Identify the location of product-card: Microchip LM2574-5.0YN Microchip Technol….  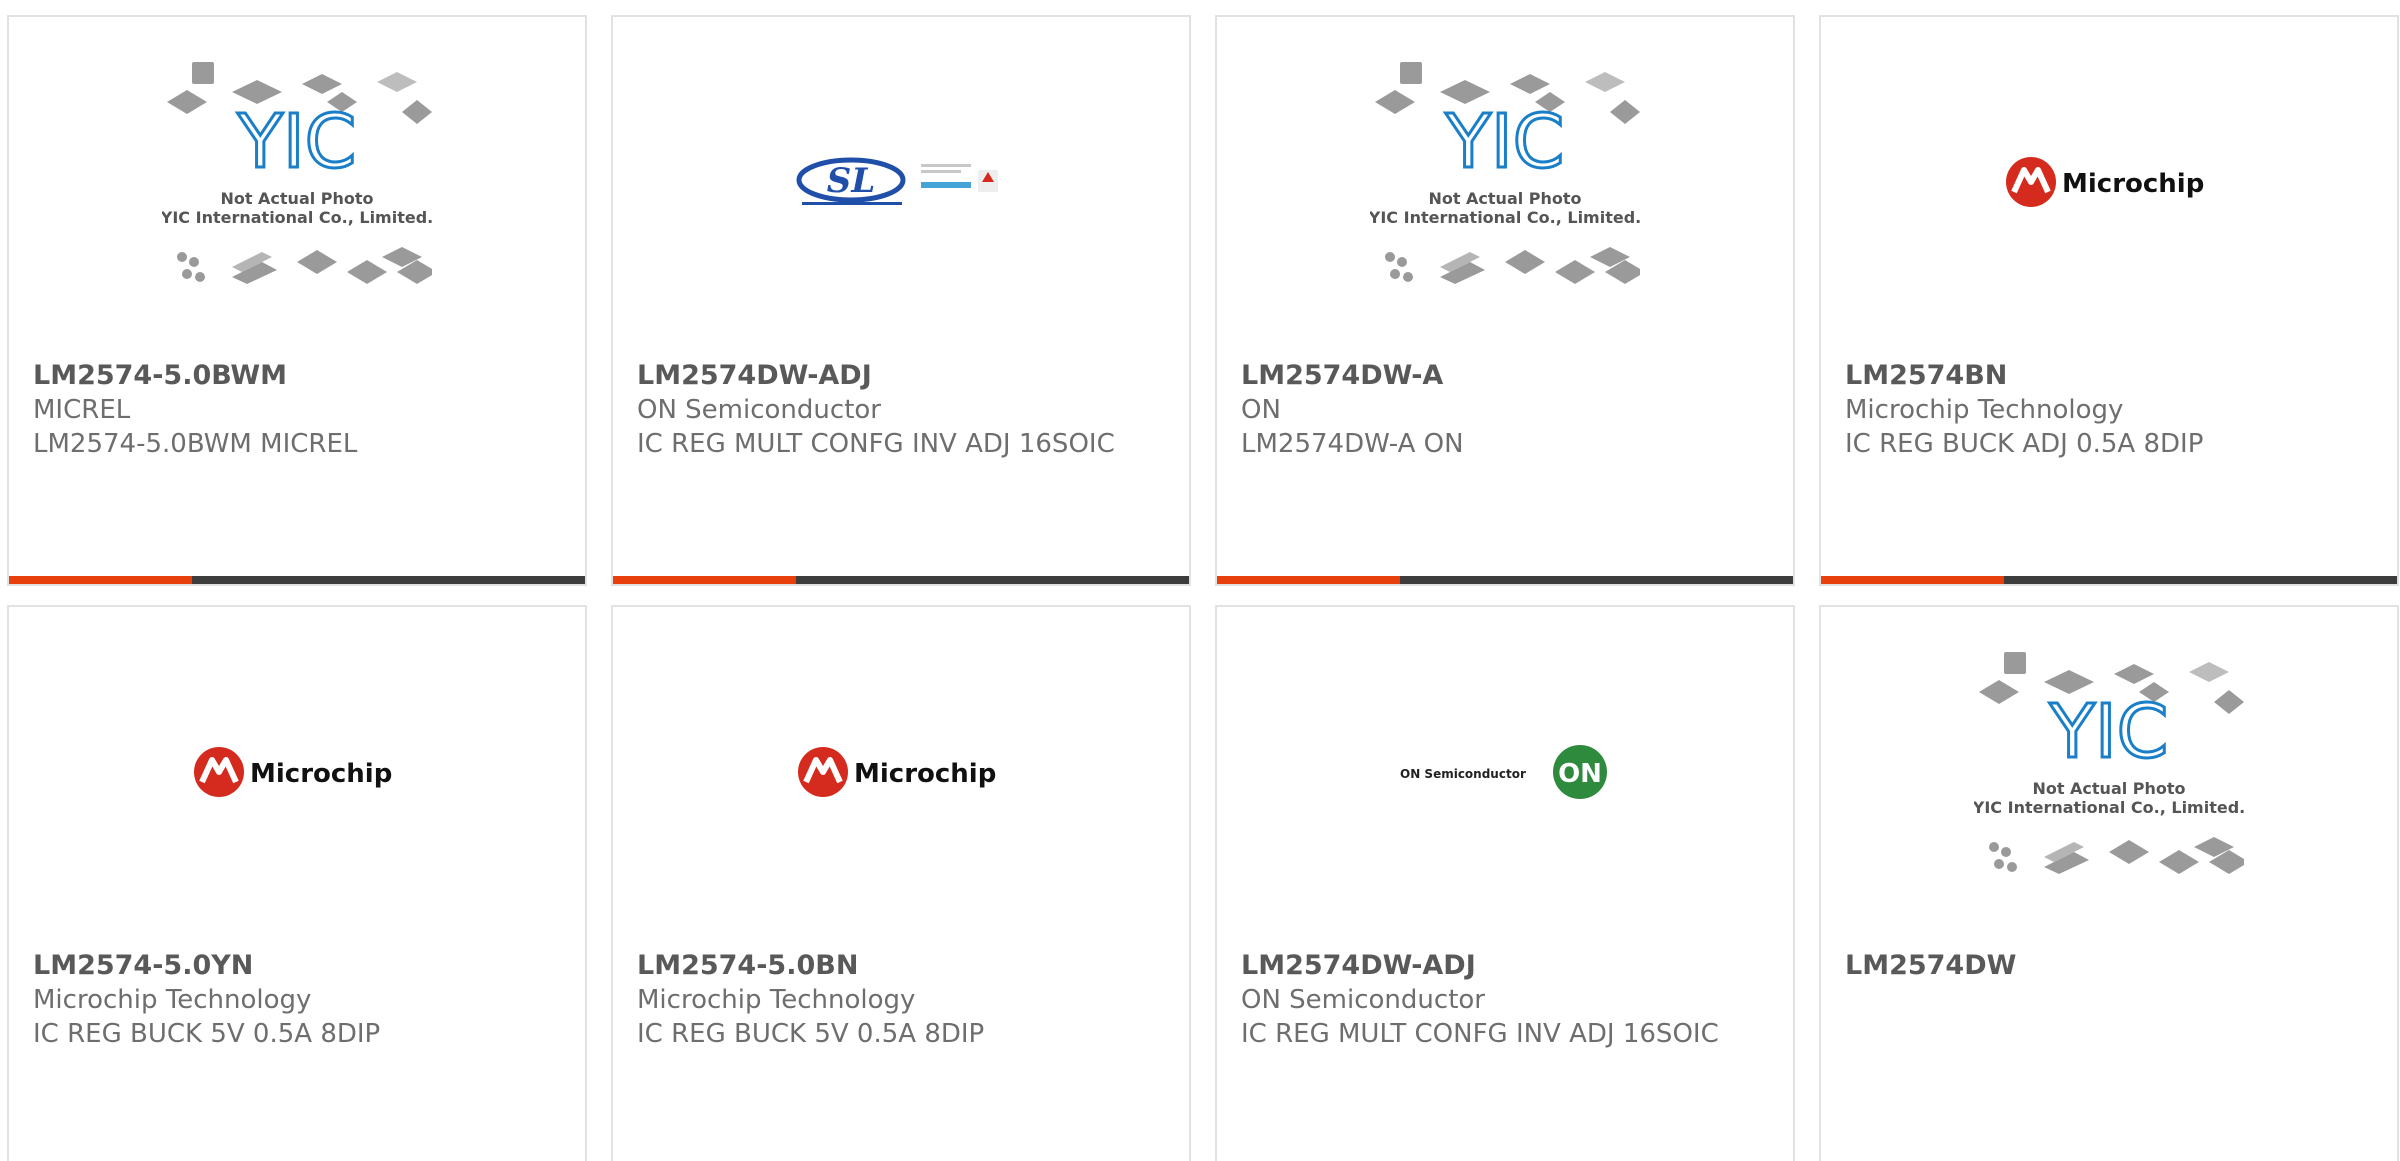
(297, 883).